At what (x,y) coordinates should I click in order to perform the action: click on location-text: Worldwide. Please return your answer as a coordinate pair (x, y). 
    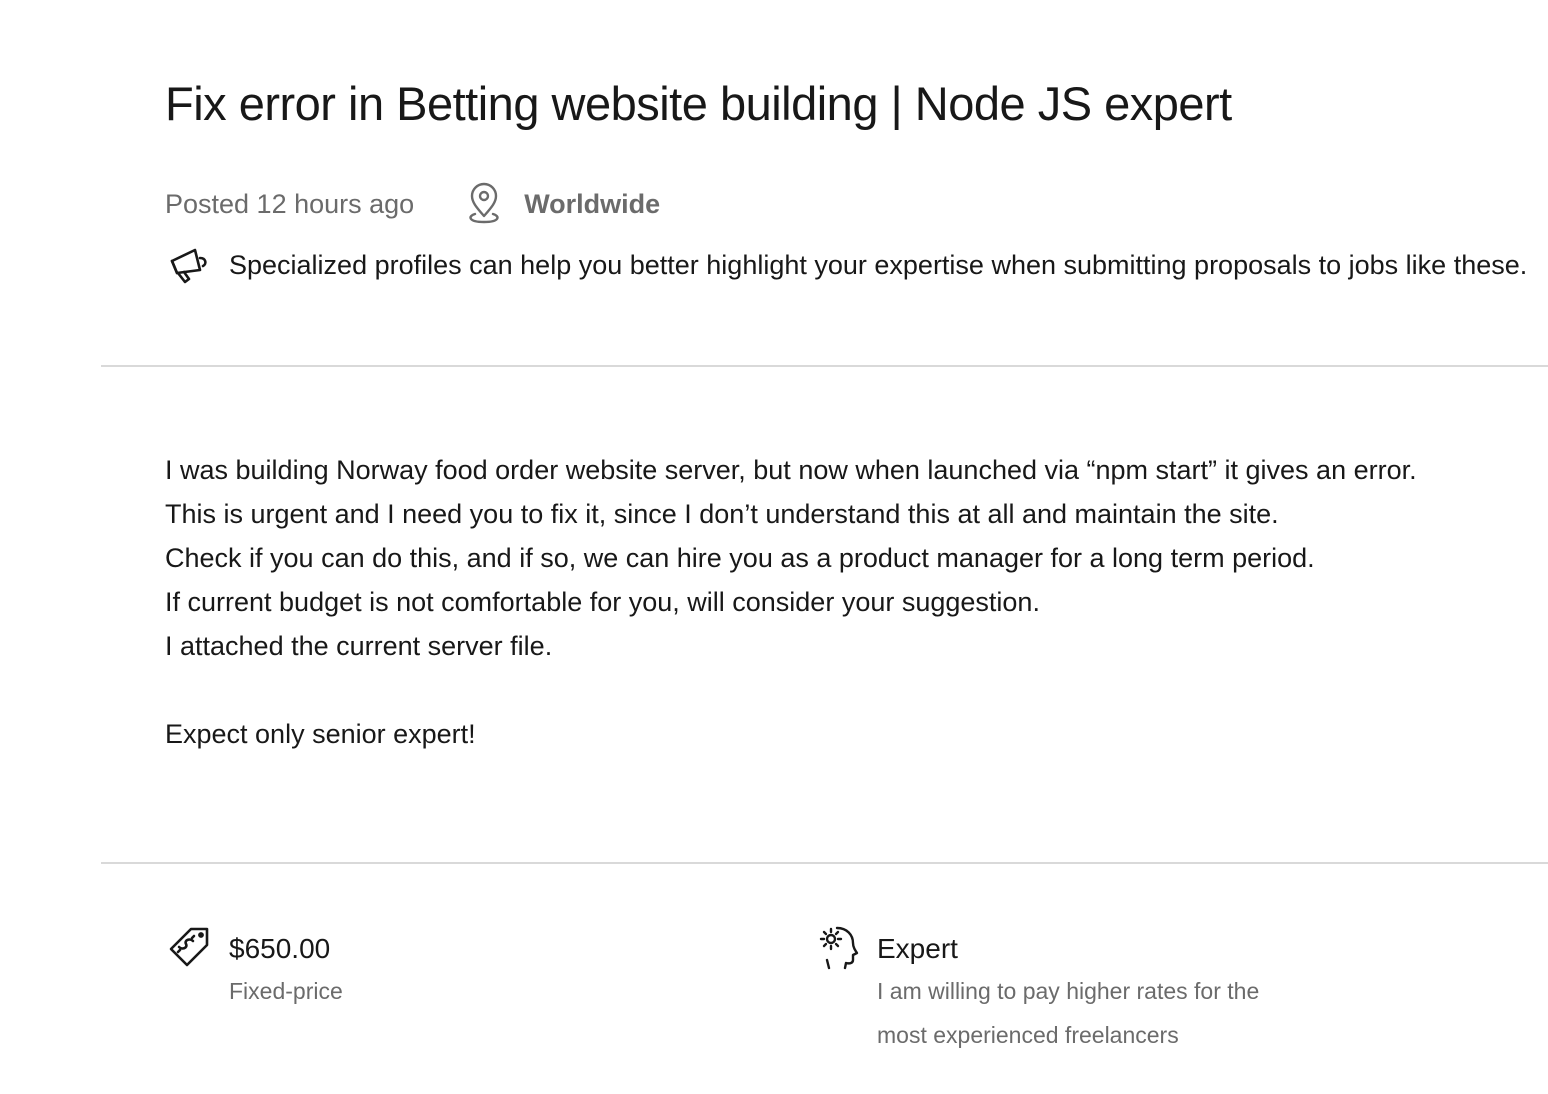
    Looking at the image, I should click on (592, 203).